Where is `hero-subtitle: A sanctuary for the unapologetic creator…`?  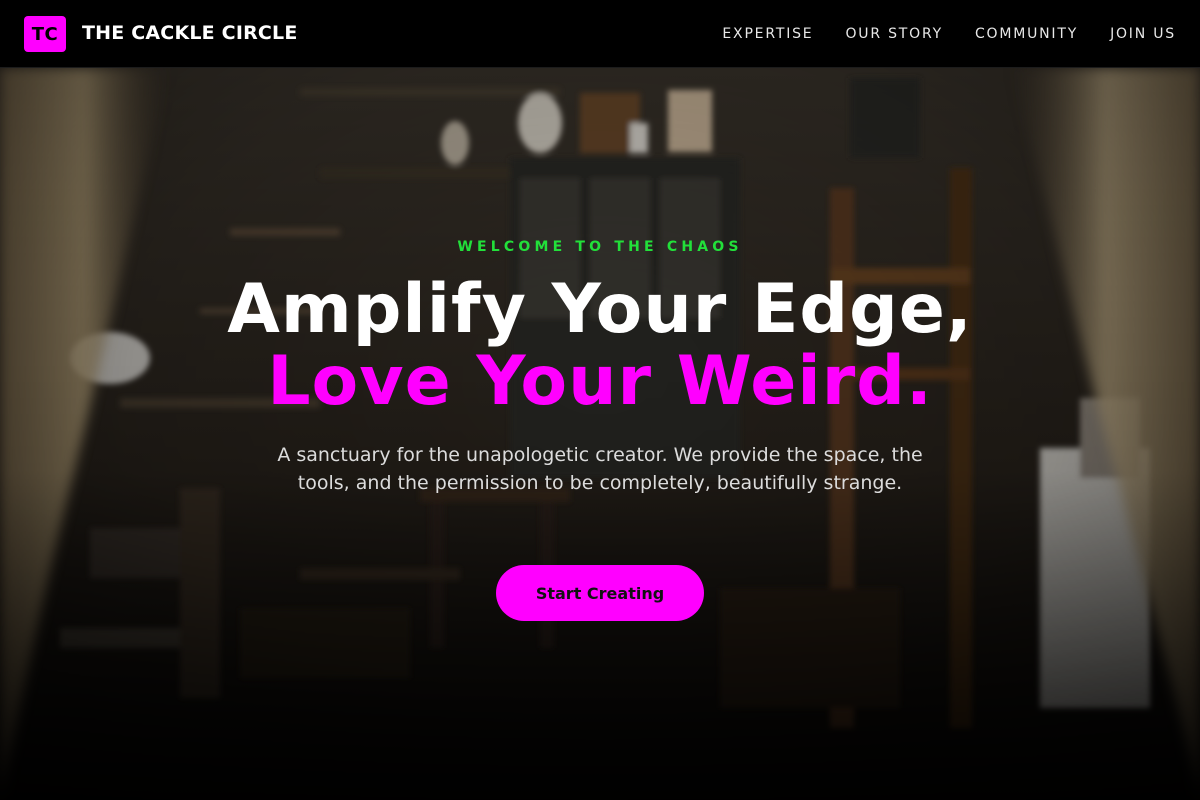
hero-subtitle: A sanctuary for the unapologetic creator… is located at coordinates (600, 469).